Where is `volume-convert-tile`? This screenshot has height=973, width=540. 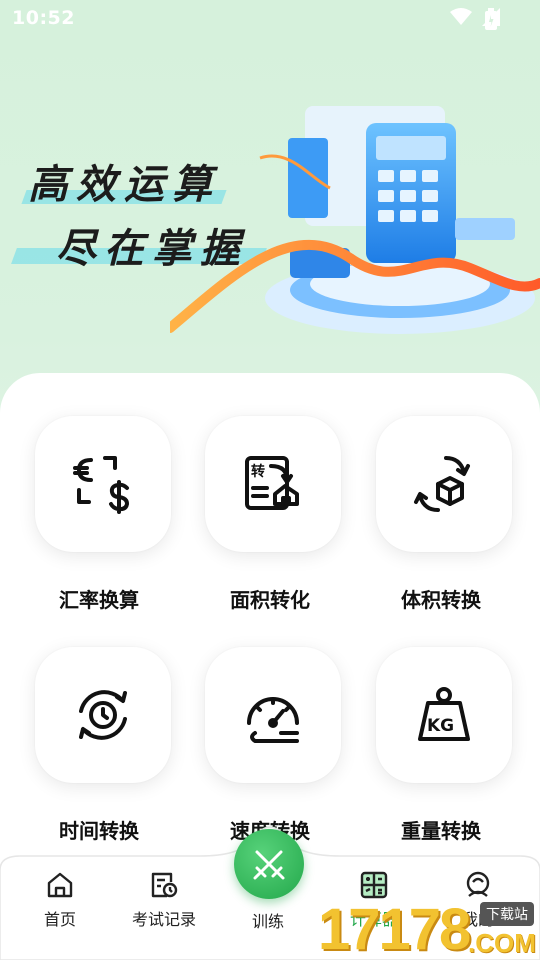
volume-convert-tile is located at coordinates (444, 484).